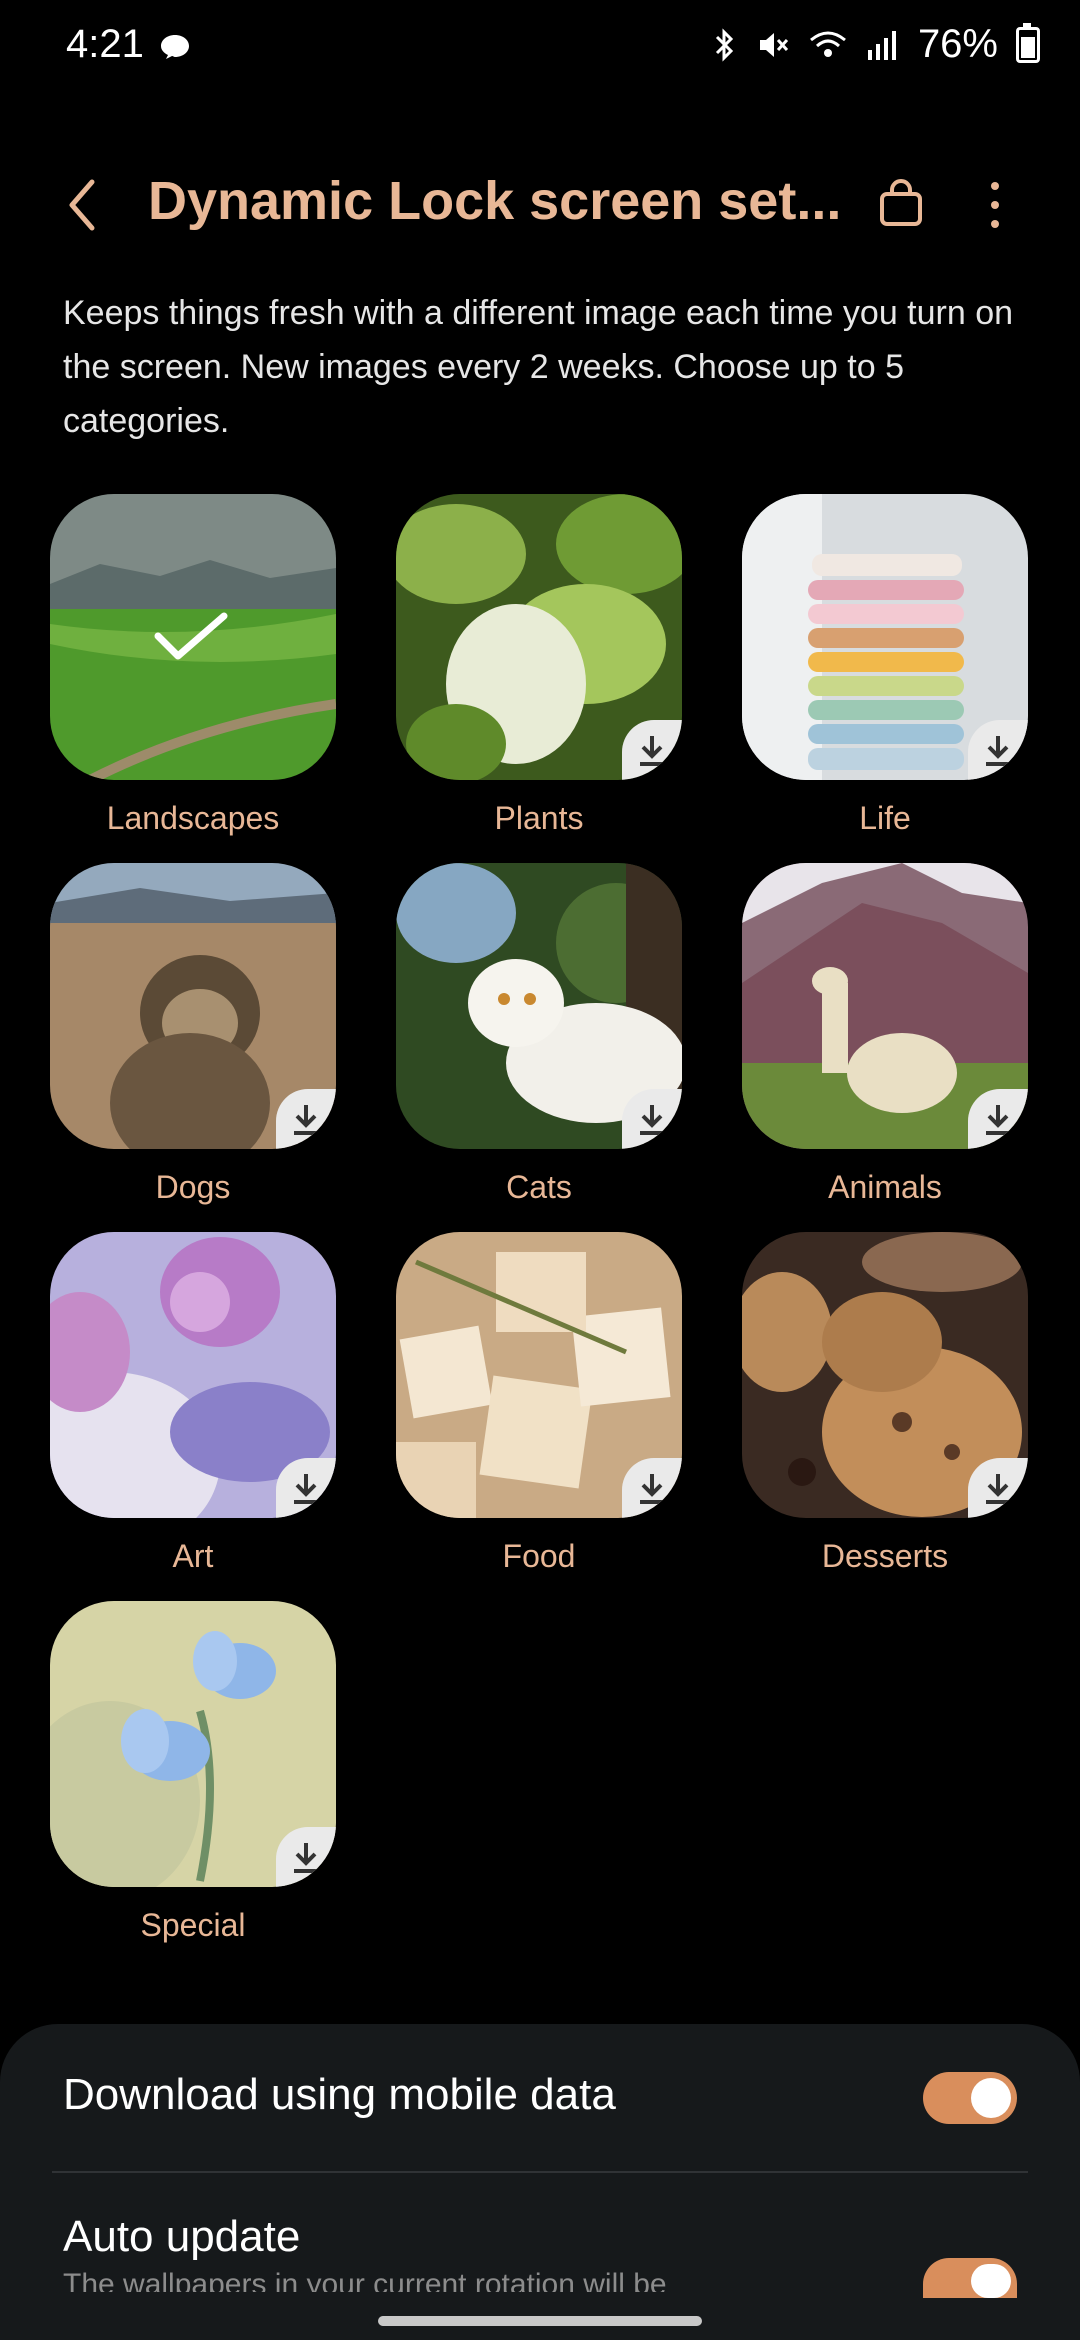 The image size is (1080, 2340). I want to click on more-options-icon, so click(995, 205).